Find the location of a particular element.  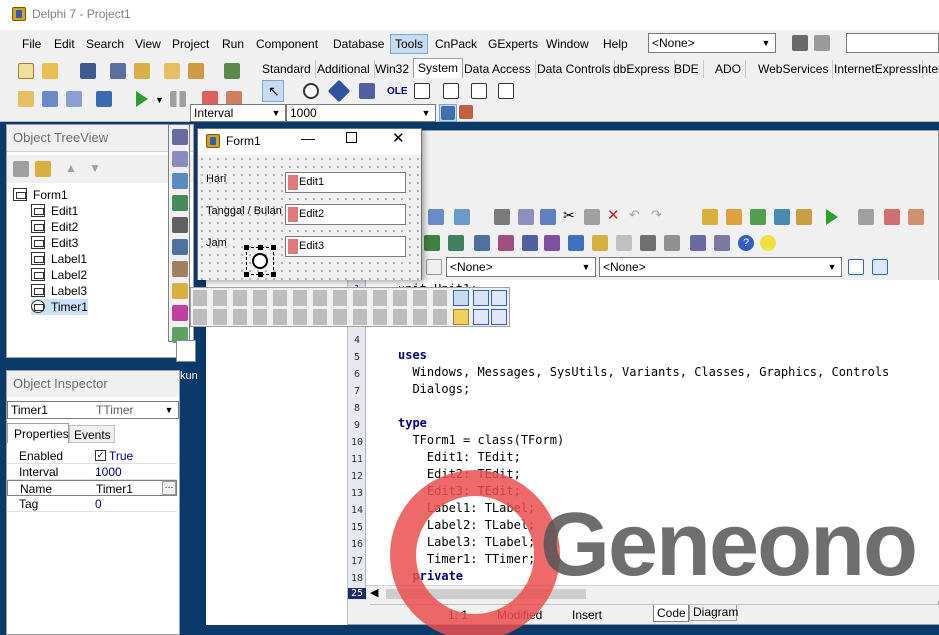

align-center-button is located at coordinates (880, 267).